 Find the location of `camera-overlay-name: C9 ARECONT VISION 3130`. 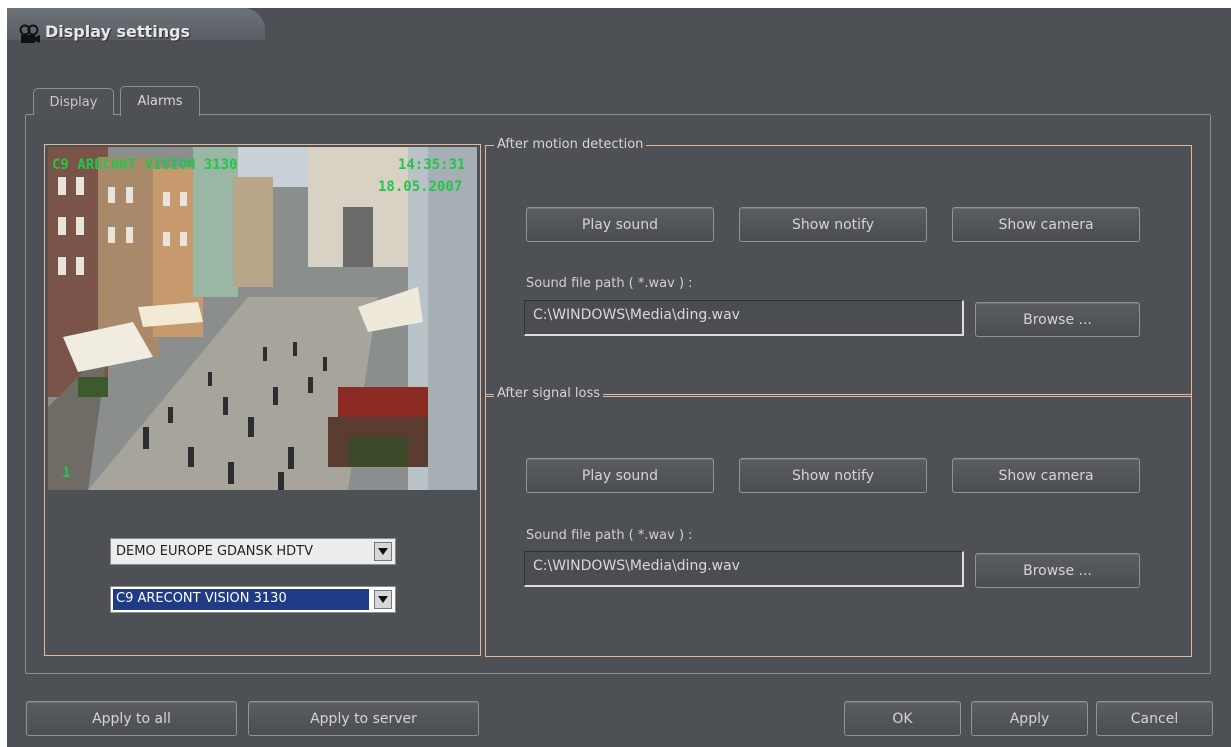

camera-overlay-name: C9 ARECONT VISION 3130 is located at coordinates (145, 165).